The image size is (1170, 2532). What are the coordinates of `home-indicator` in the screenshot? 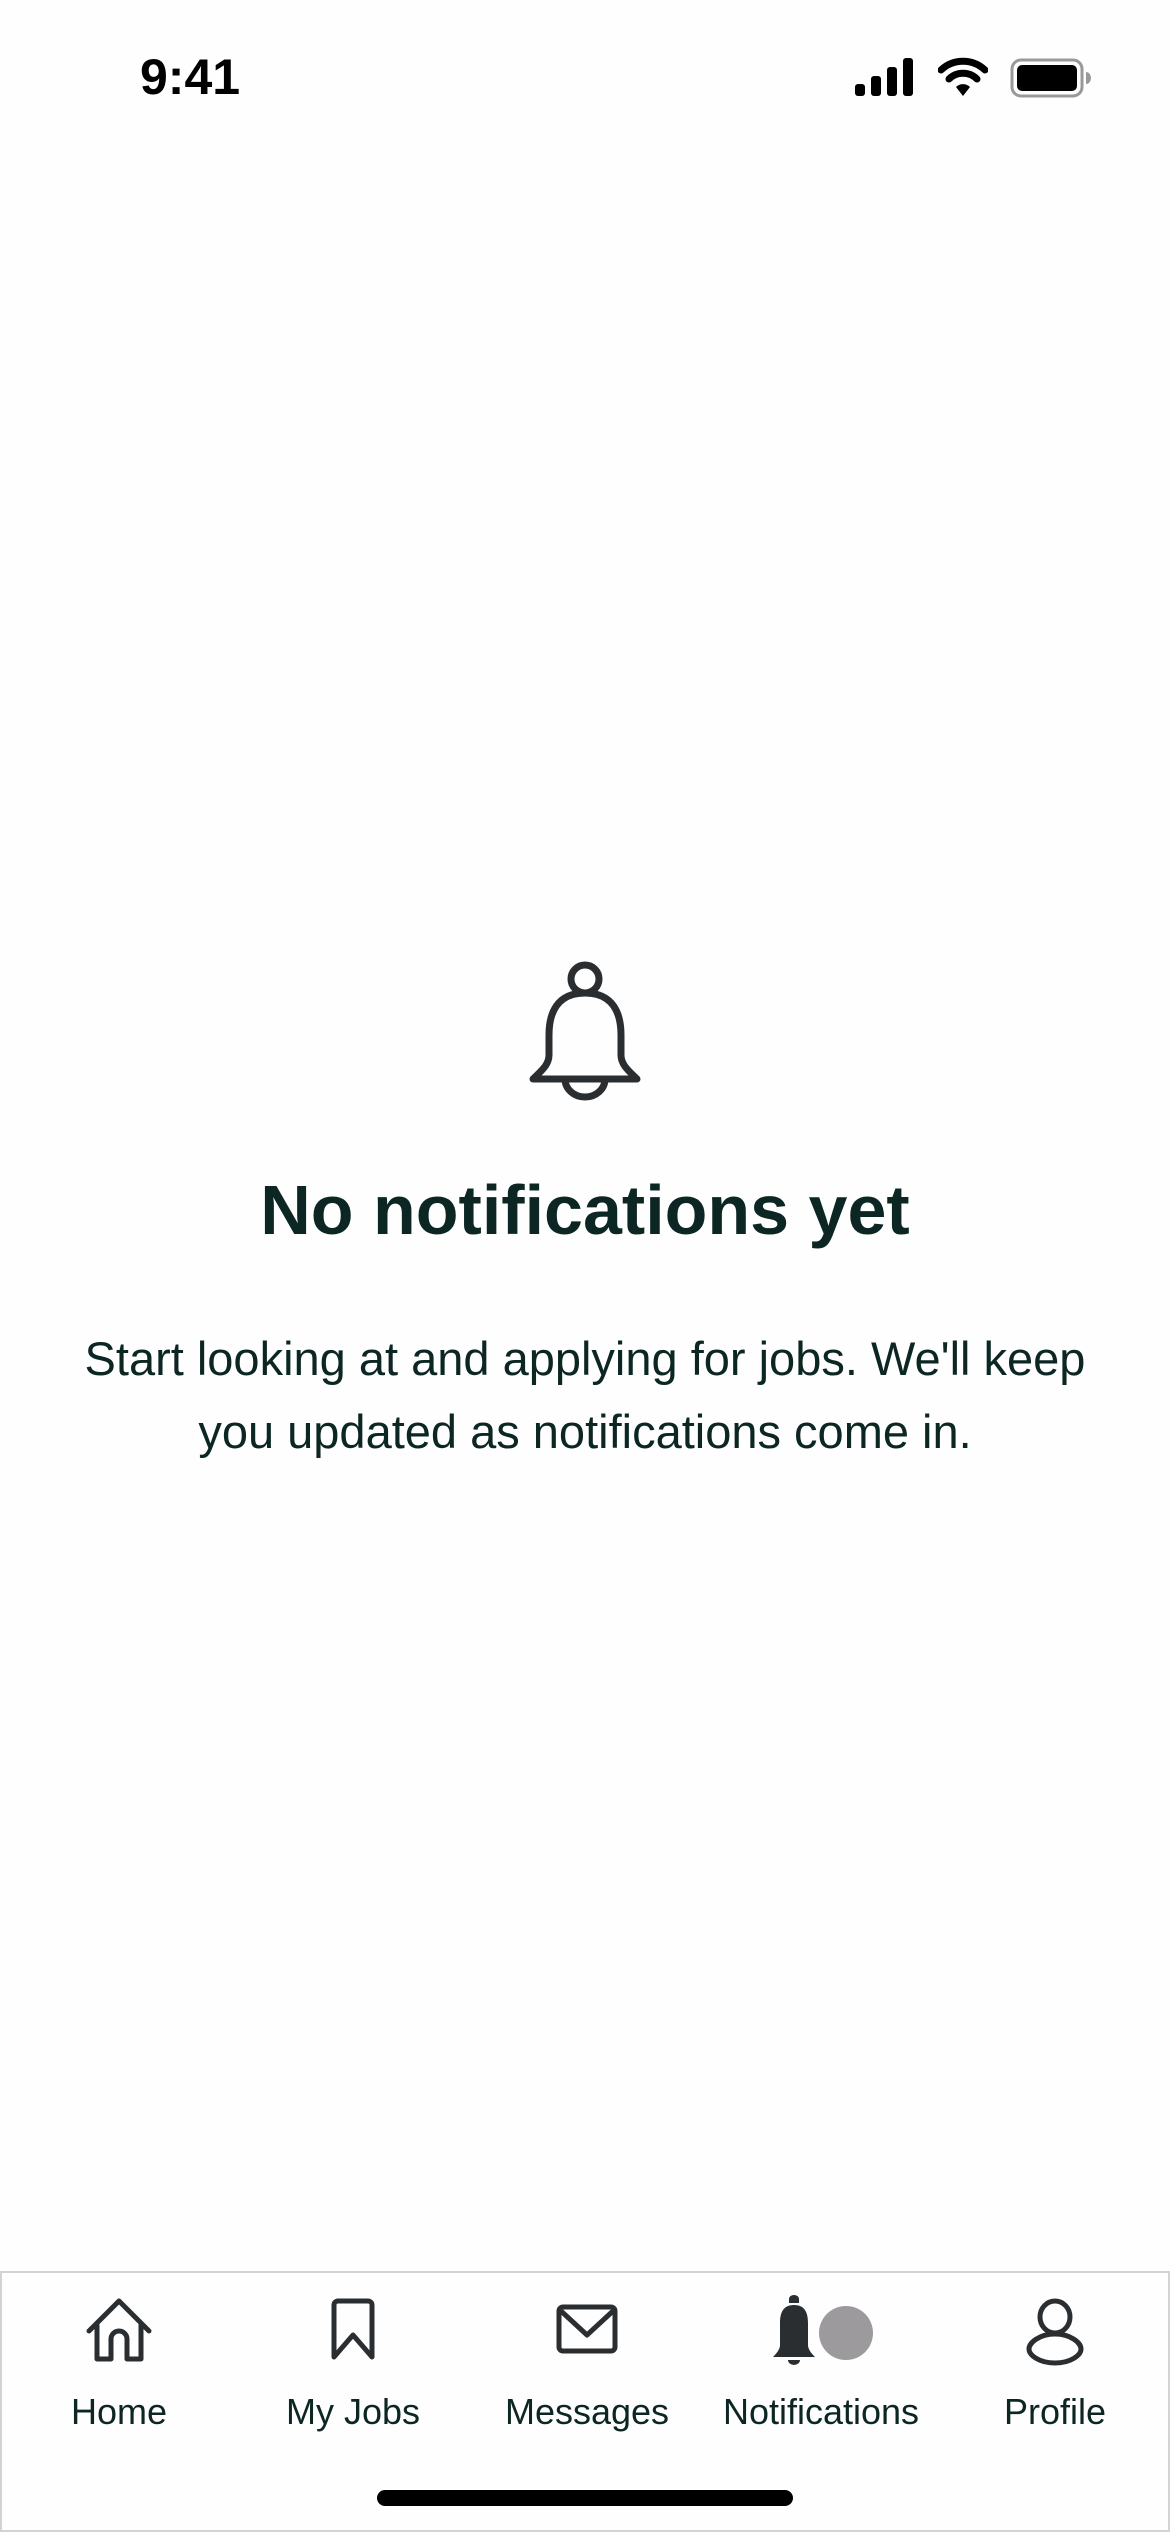 It's located at (585, 2498).